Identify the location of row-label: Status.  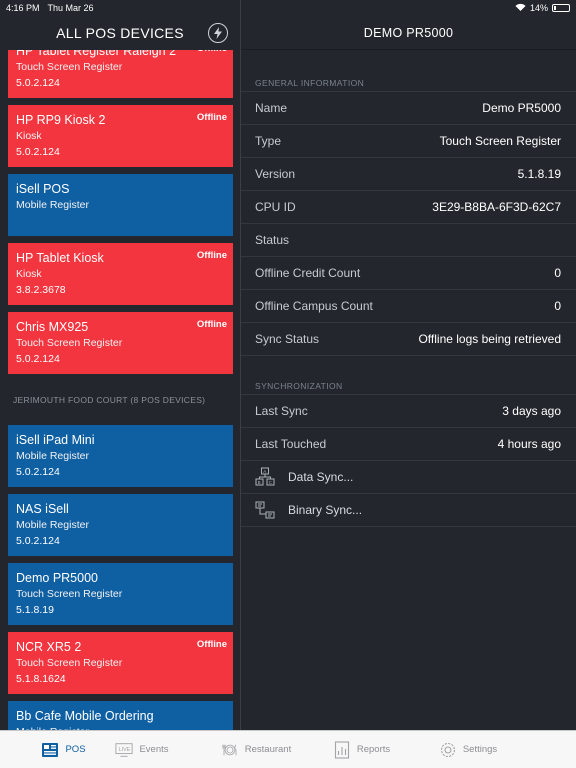
(272, 240).